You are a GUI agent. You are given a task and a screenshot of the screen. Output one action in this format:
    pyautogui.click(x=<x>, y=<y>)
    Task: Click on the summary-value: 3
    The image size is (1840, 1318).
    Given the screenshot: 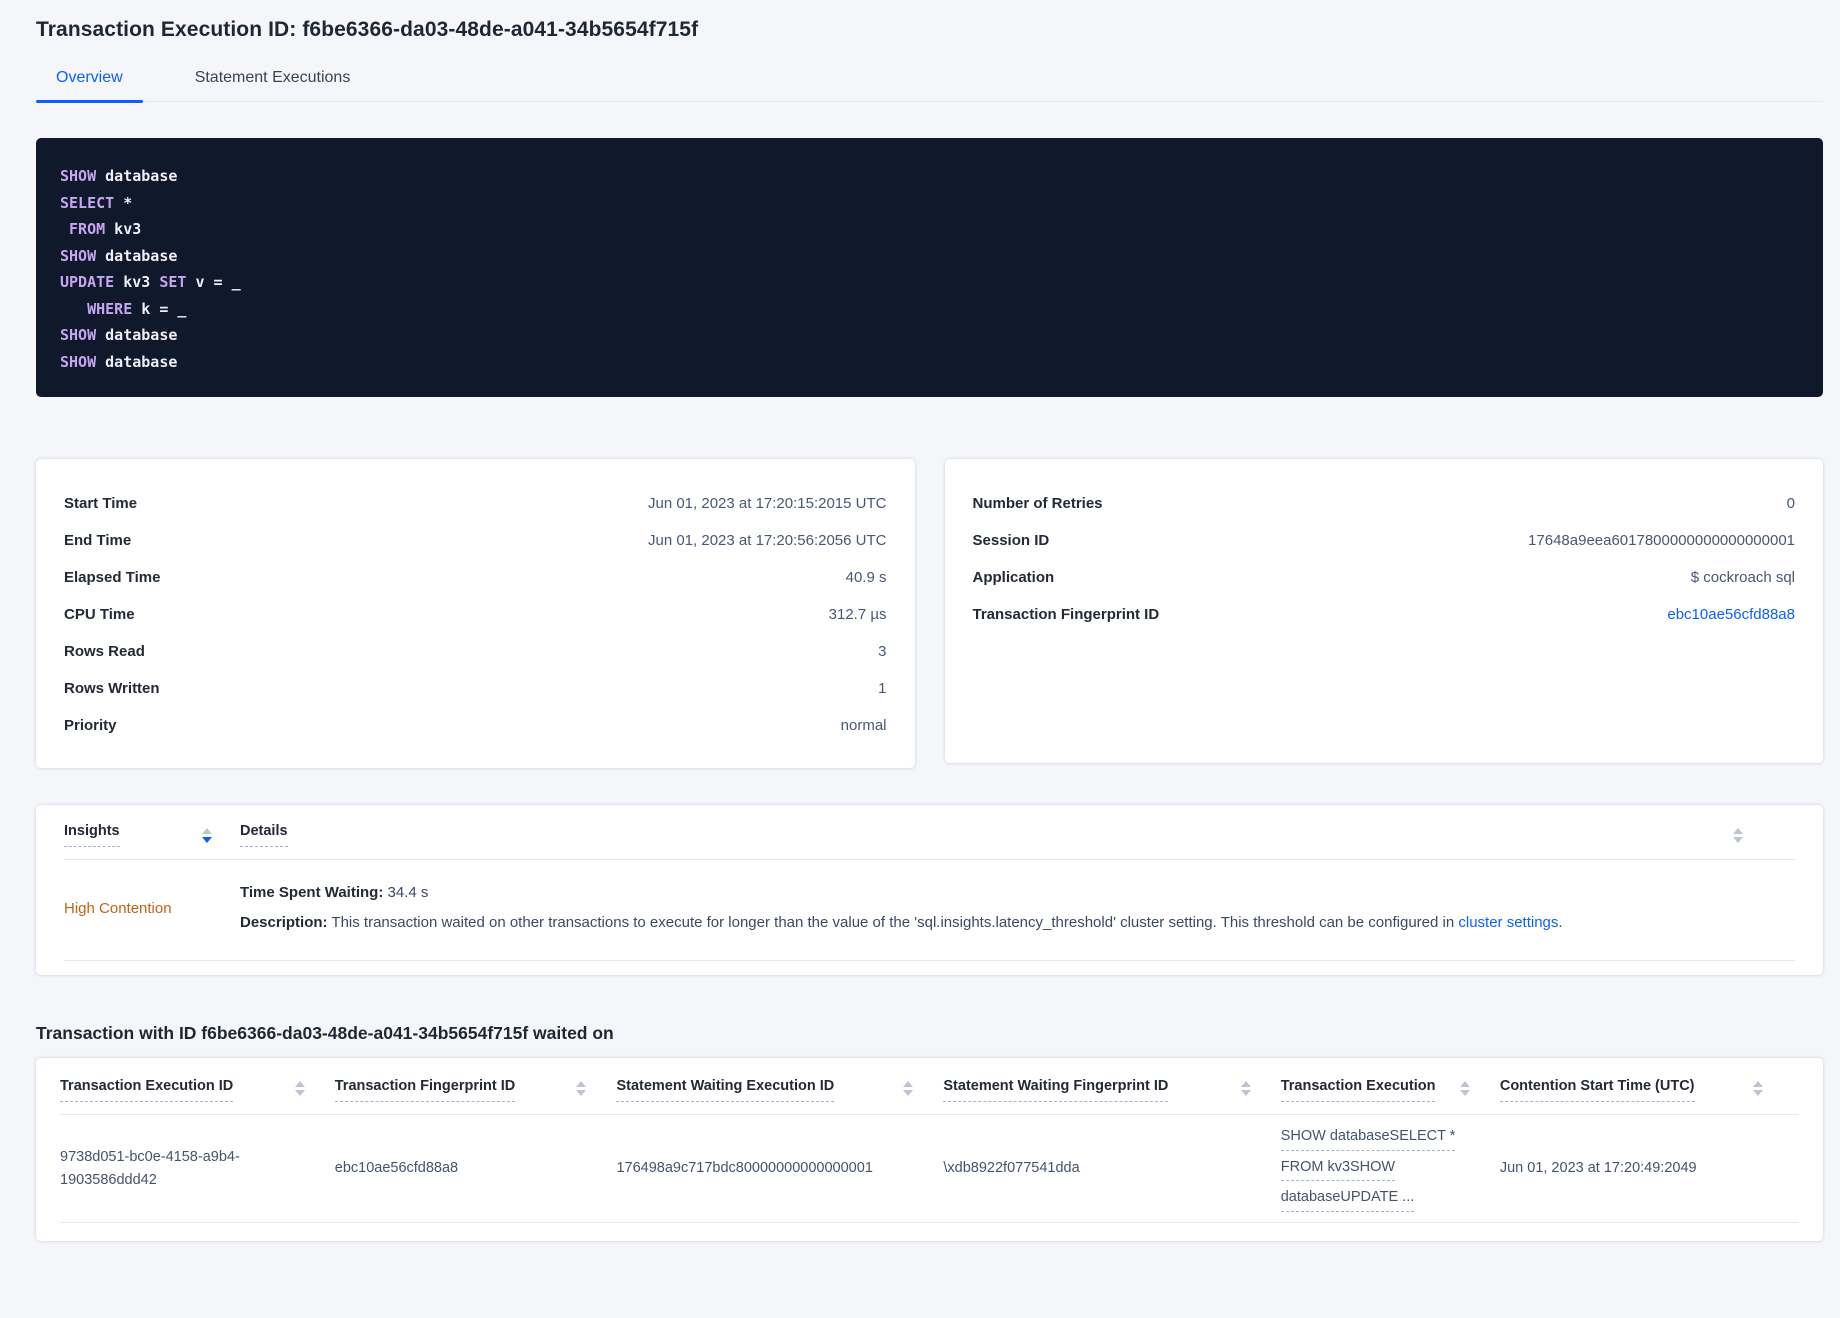 What is the action you would take?
    pyautogui.click(x=882, y=651)
    